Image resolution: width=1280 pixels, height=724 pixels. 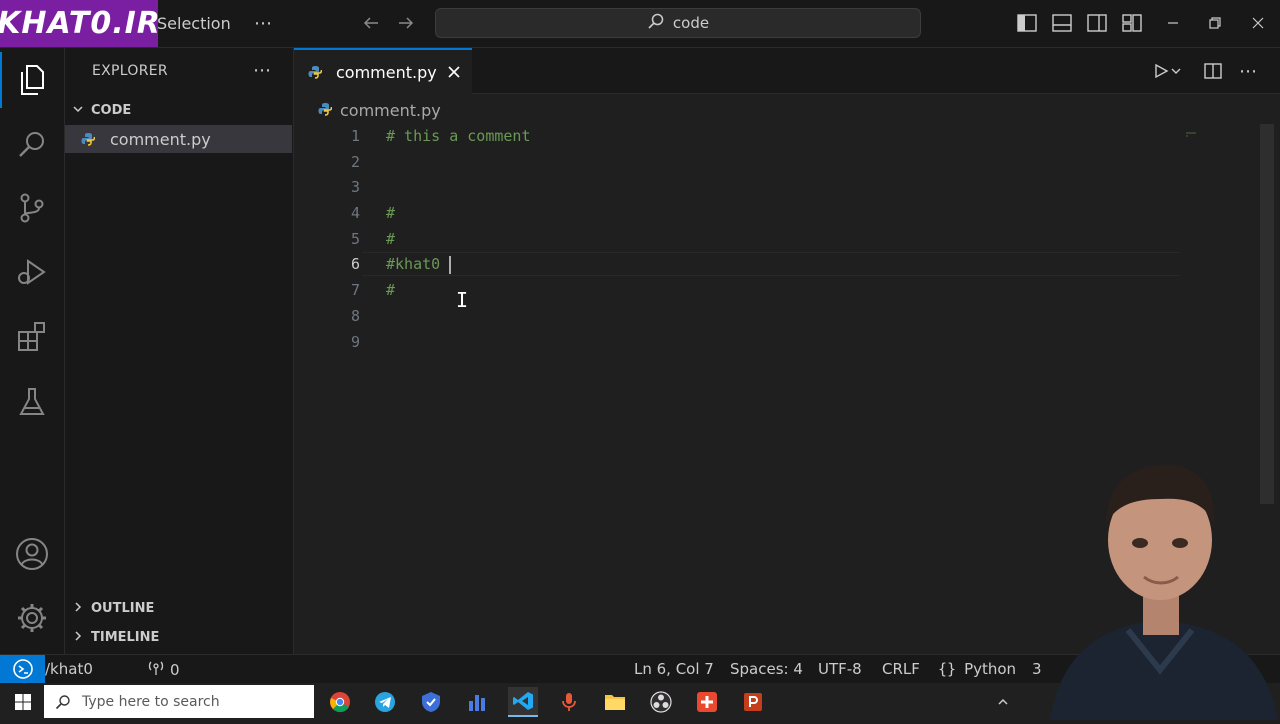 What do you see at coordinates (840, 669) in the screenshot?
I see `status-encoding: UTF-8` at bounding box center [840, 669].